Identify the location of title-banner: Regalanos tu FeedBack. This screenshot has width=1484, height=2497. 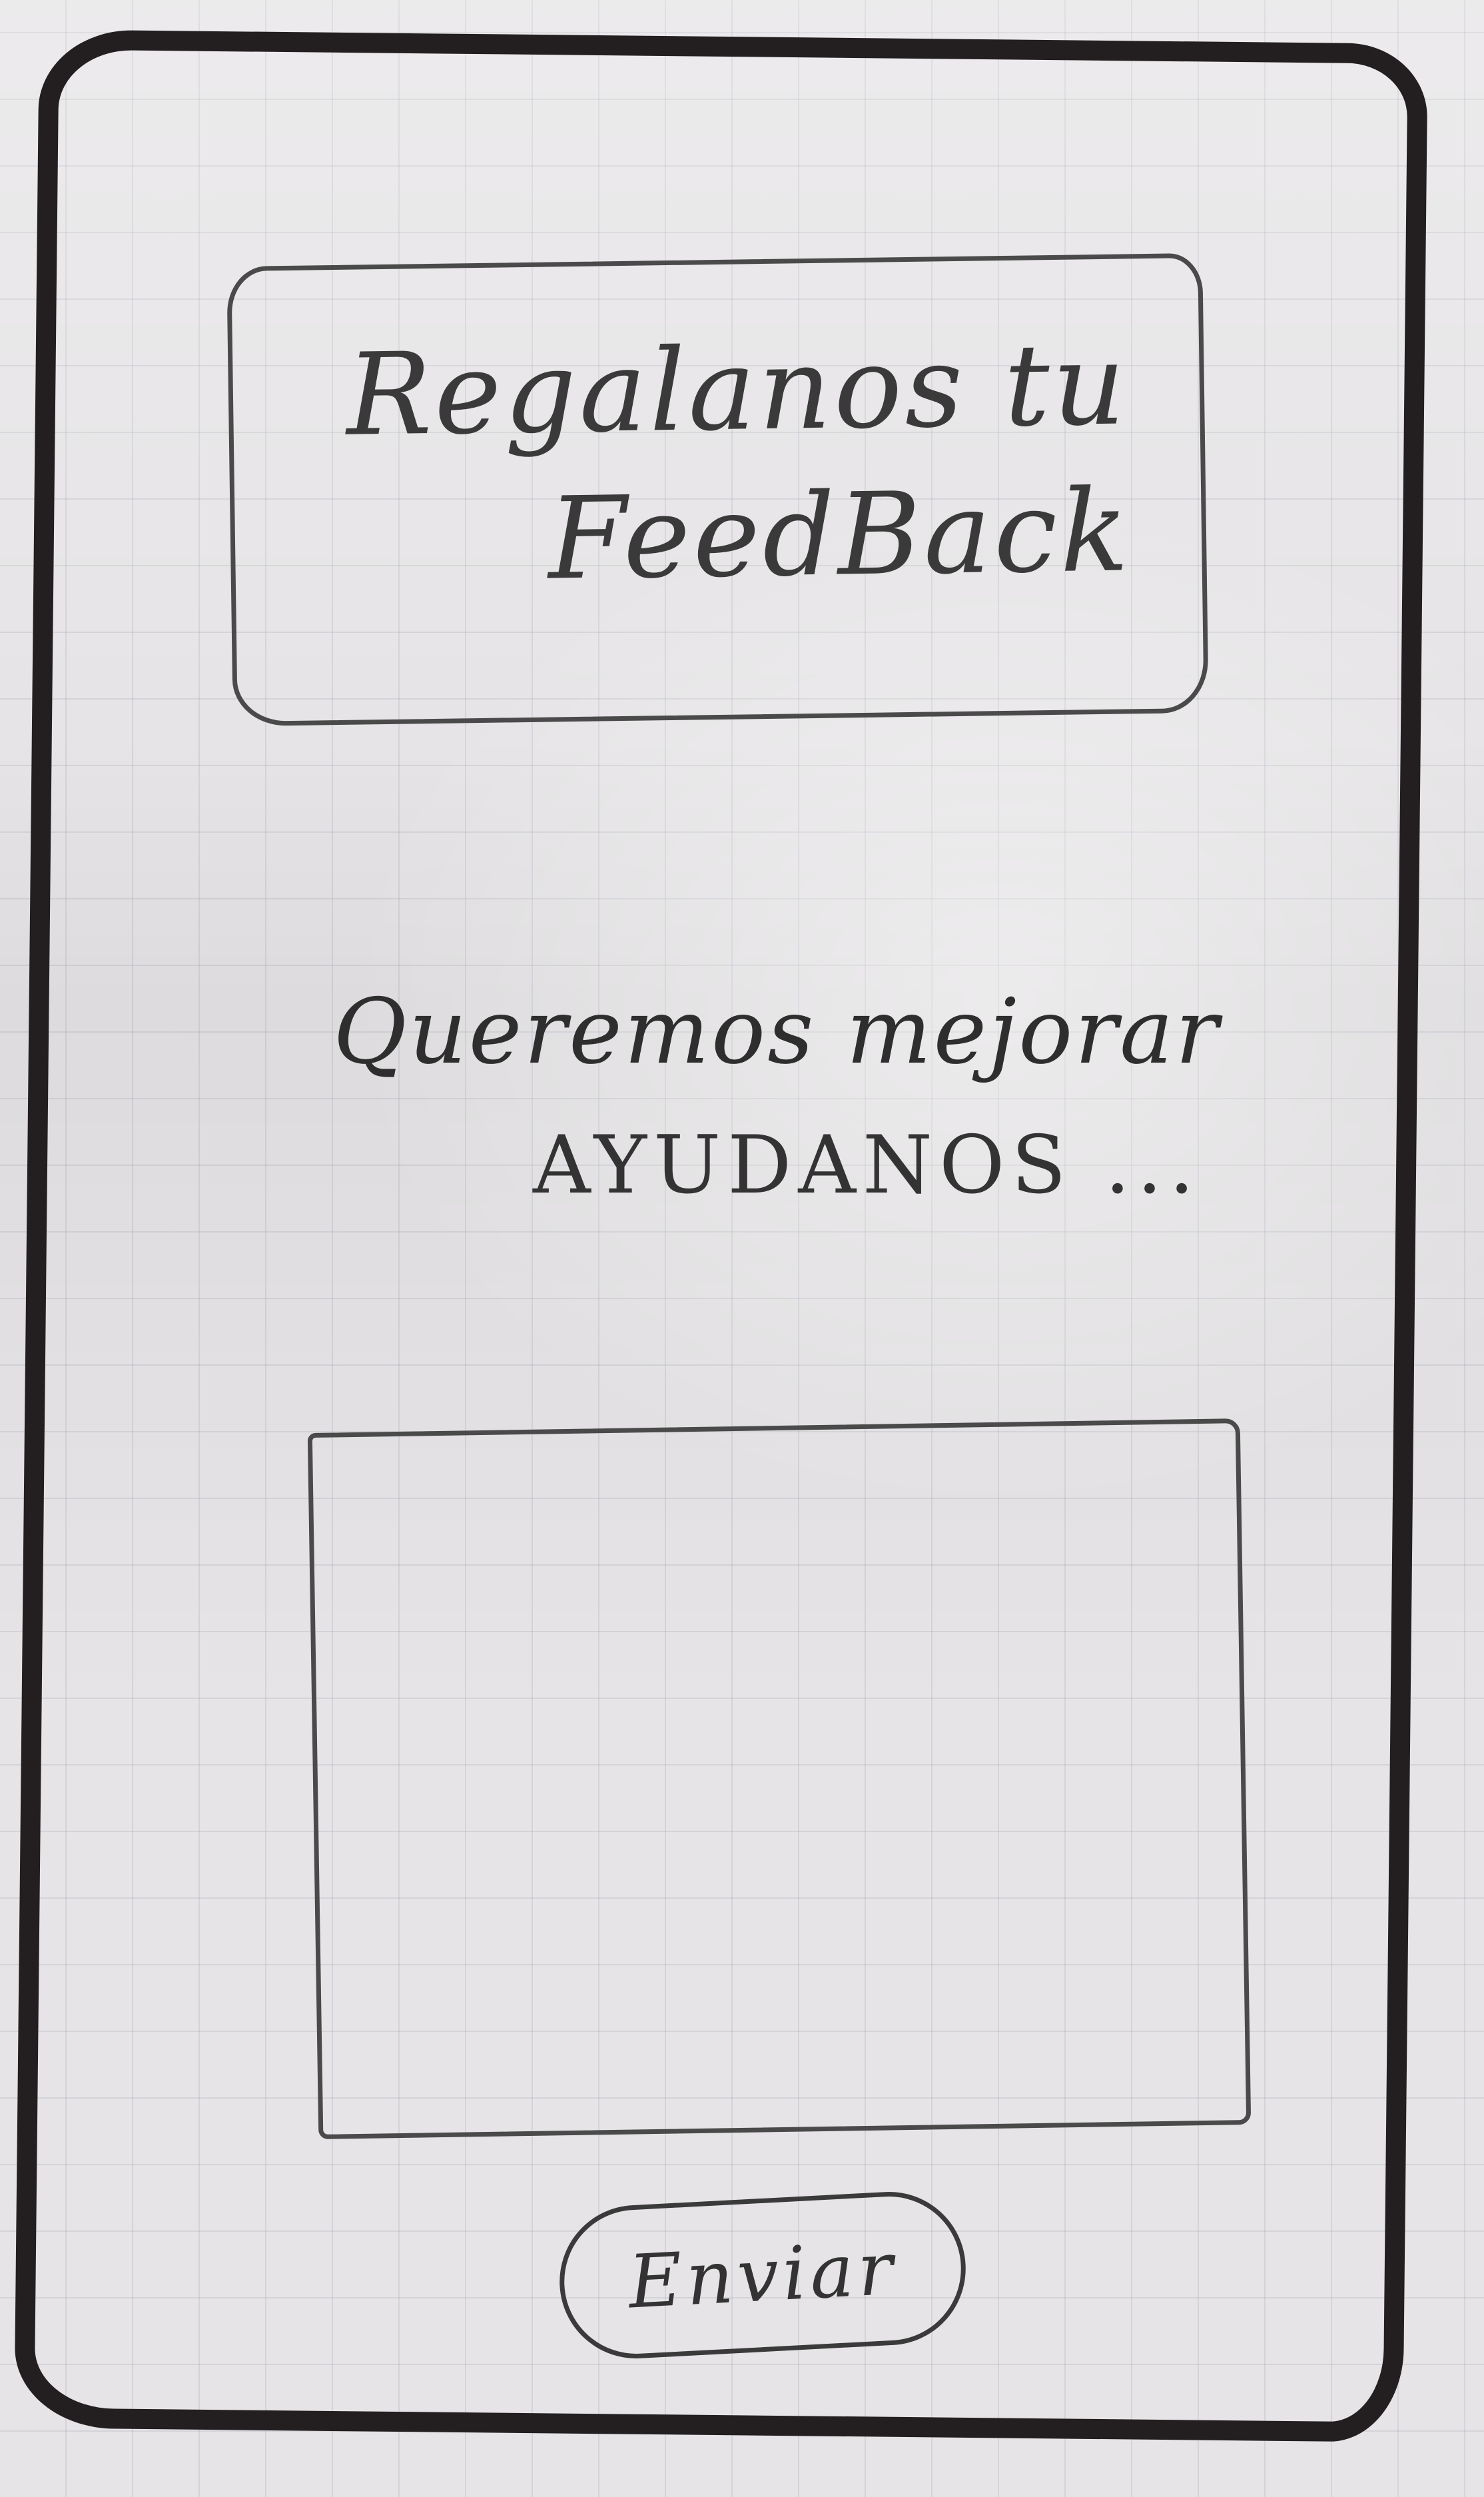
(717, 489).